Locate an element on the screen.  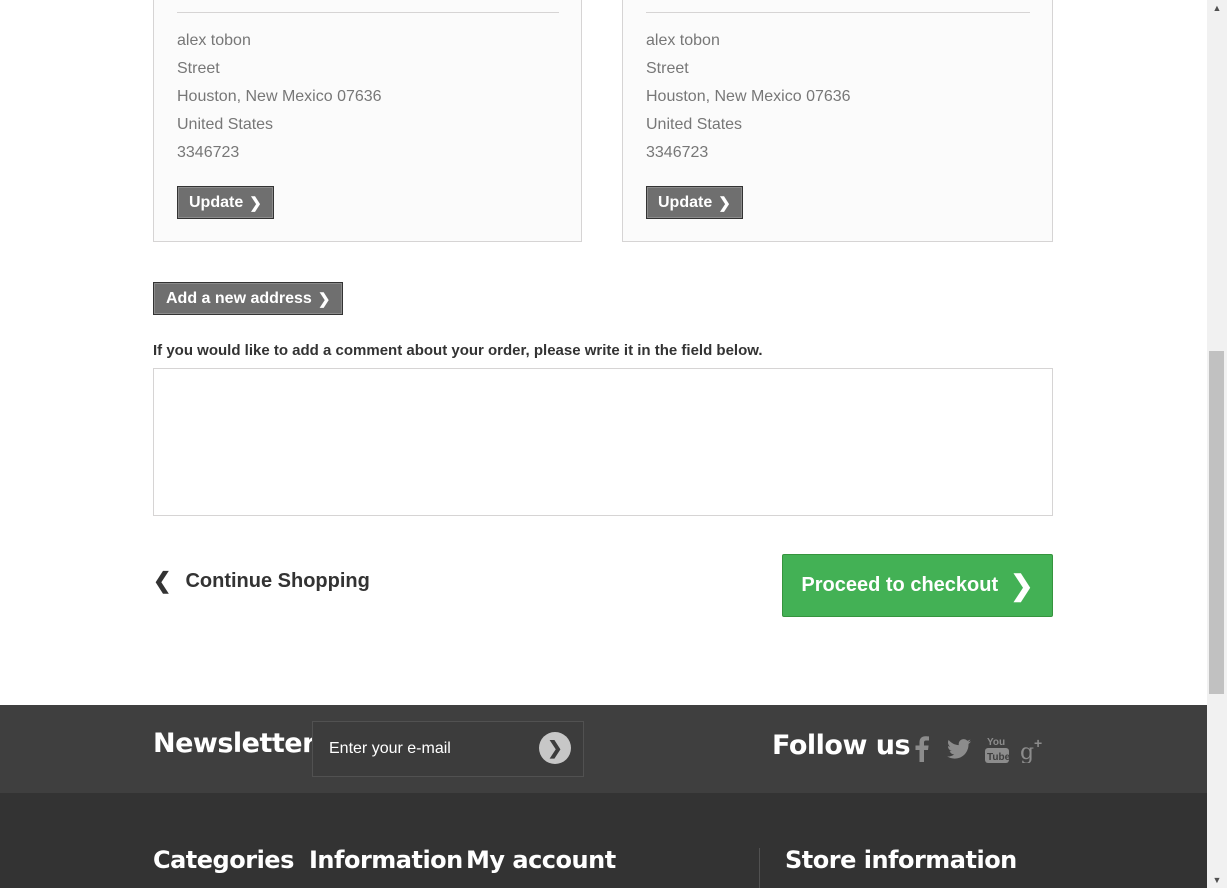
footer-divider is located at coordinates (759, 868).